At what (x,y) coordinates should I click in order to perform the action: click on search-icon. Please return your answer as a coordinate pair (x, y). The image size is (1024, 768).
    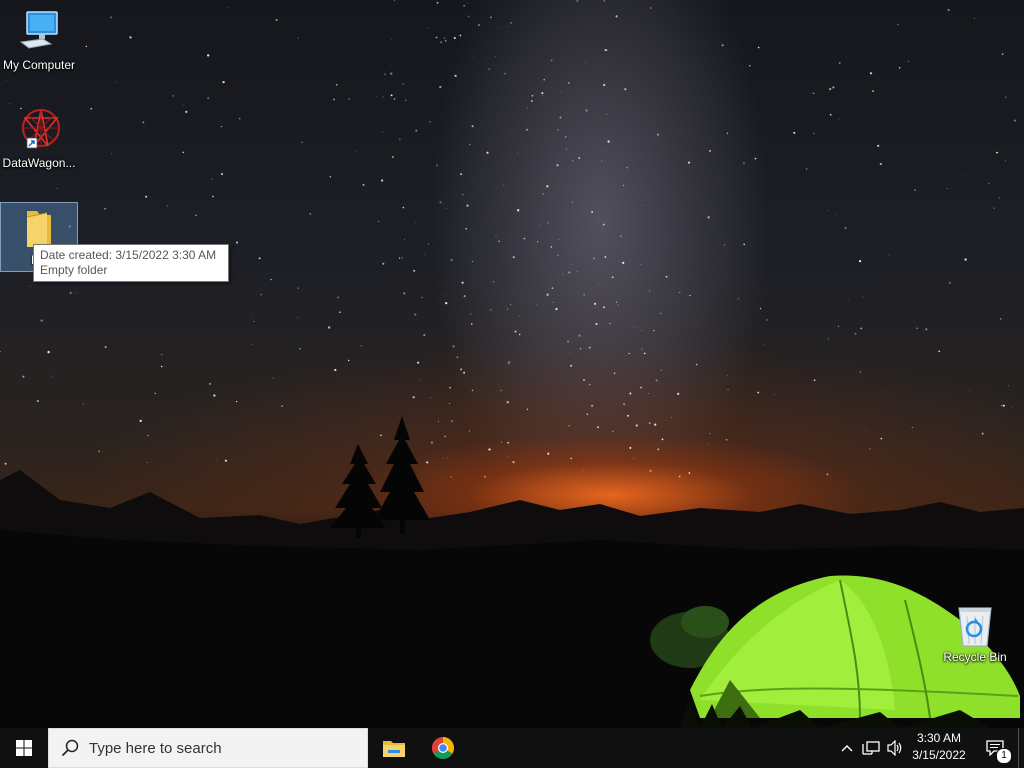
    Looking at the image, I should click on (70, 748).